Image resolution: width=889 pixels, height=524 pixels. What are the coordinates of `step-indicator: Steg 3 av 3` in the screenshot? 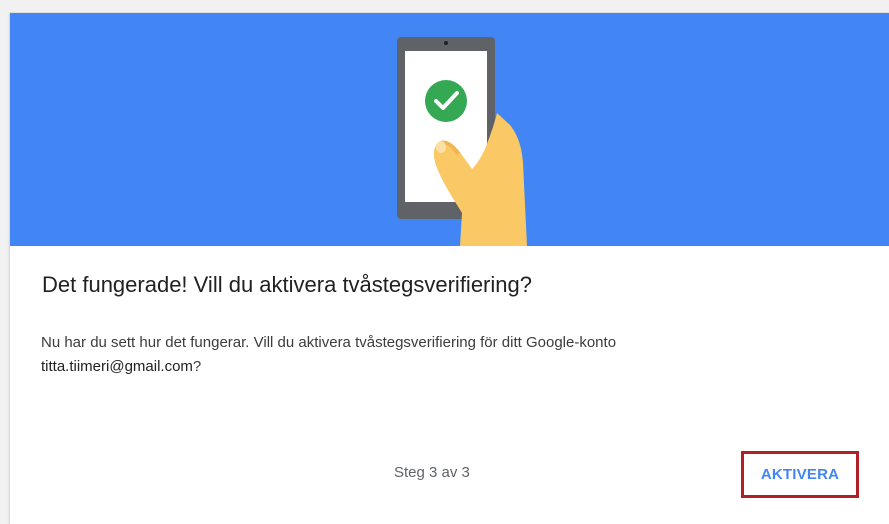 It's located at (432, 472).